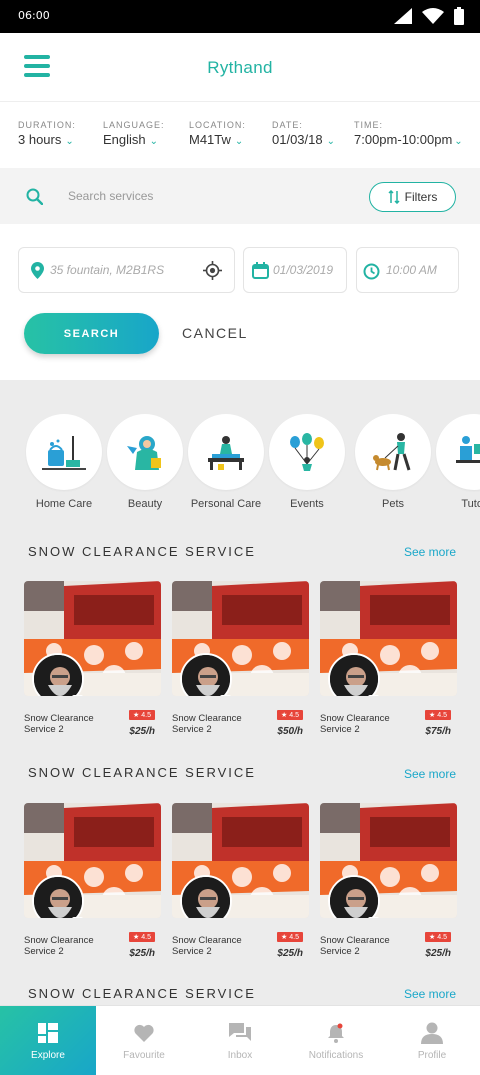 The width and height of the screenshot is (480, 1075). Describe the element at coordinates (240, 1055) in the screenshot. I see `nav-label: Inbox` at that location.